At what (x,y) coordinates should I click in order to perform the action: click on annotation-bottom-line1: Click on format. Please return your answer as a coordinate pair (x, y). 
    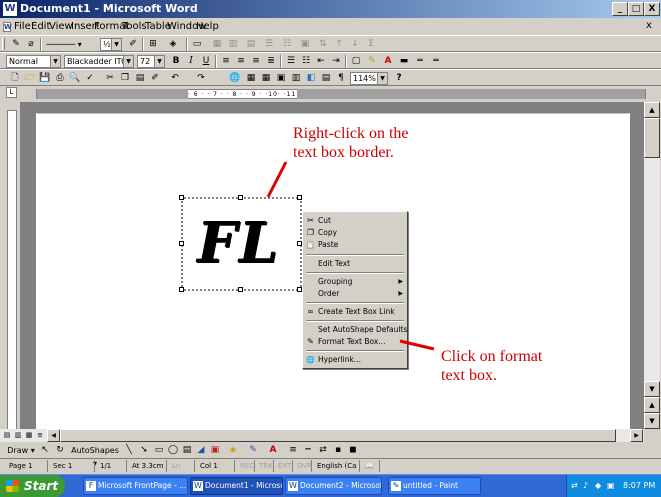
    Looking at the image, I should click on (492, 356).